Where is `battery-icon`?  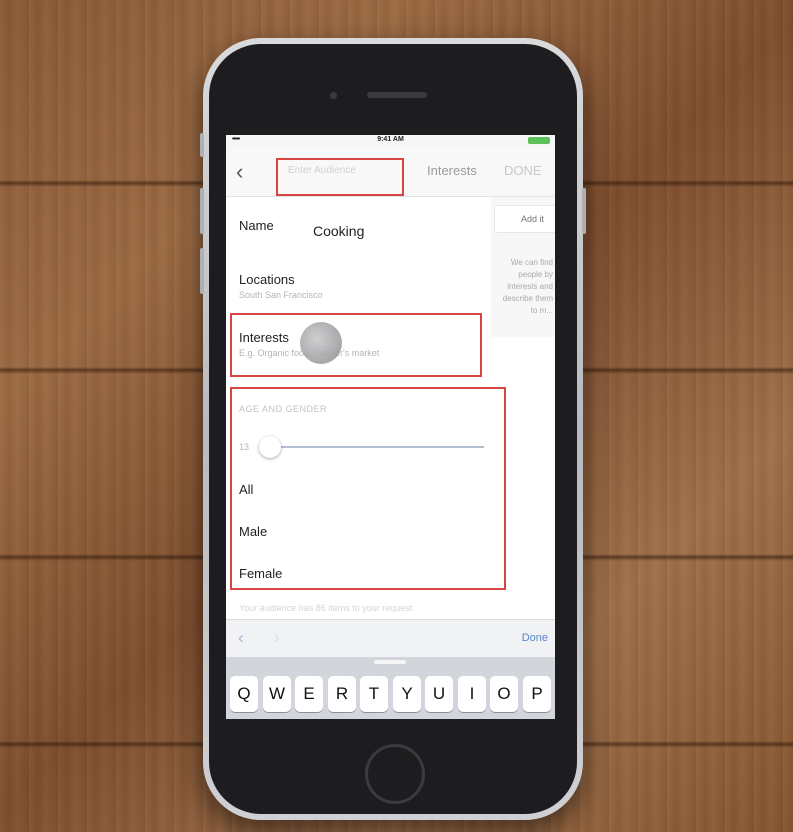 battery-icon is located at coordinates (539, 140).